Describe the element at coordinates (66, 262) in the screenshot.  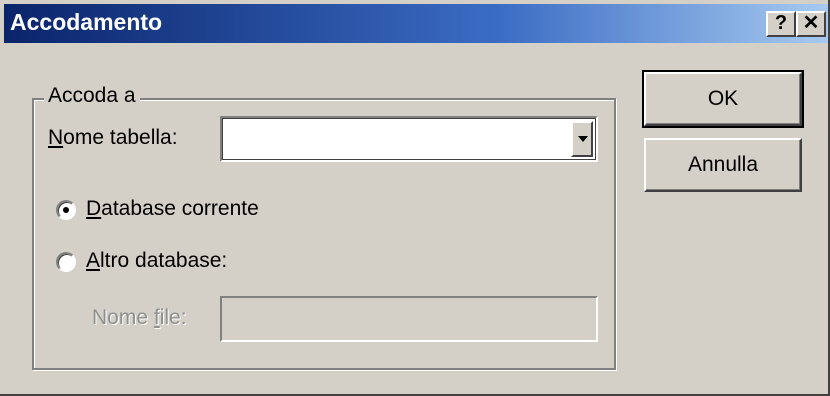
I see `other-database-radio` at that location.